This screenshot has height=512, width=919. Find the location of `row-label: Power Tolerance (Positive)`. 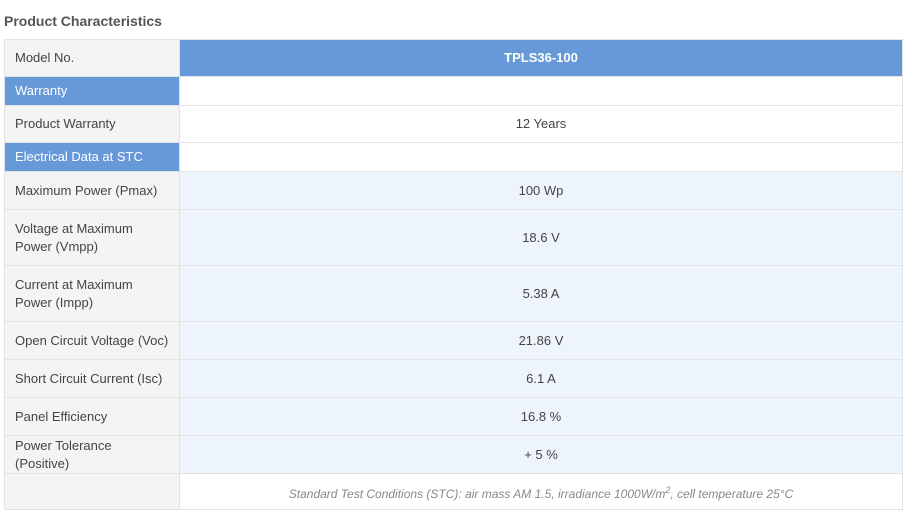

row-label: Power Tolerance (Positive) is located at coordinates (92, 454).